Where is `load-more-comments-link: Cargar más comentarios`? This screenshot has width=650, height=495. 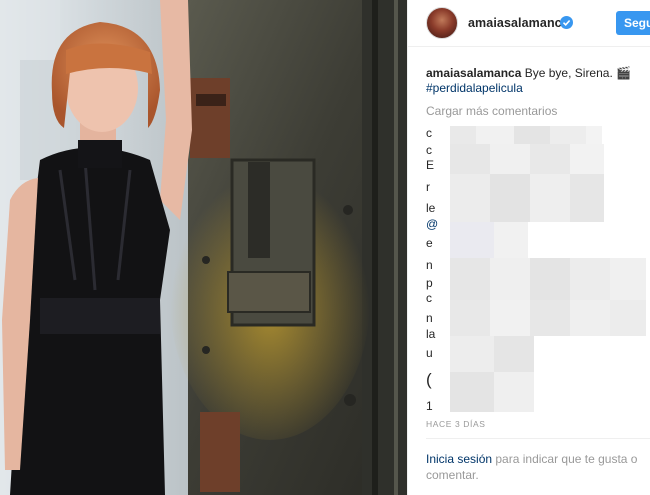
load-more-comments-link: Cargar más comentarios is located at coordinates (491, 111).